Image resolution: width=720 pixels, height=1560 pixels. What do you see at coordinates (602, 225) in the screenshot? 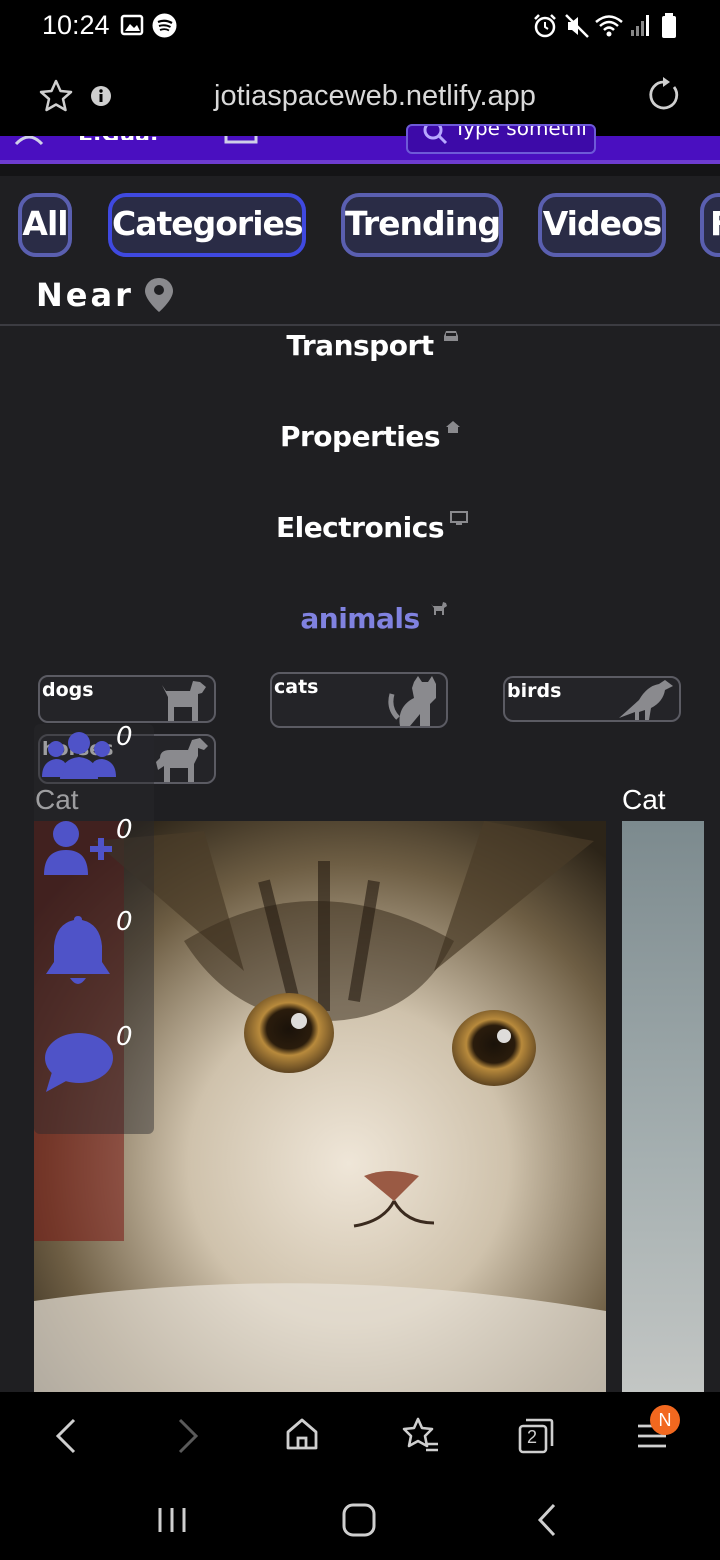
I see `tab-videos: Videos` at bounding box center [602, 225].